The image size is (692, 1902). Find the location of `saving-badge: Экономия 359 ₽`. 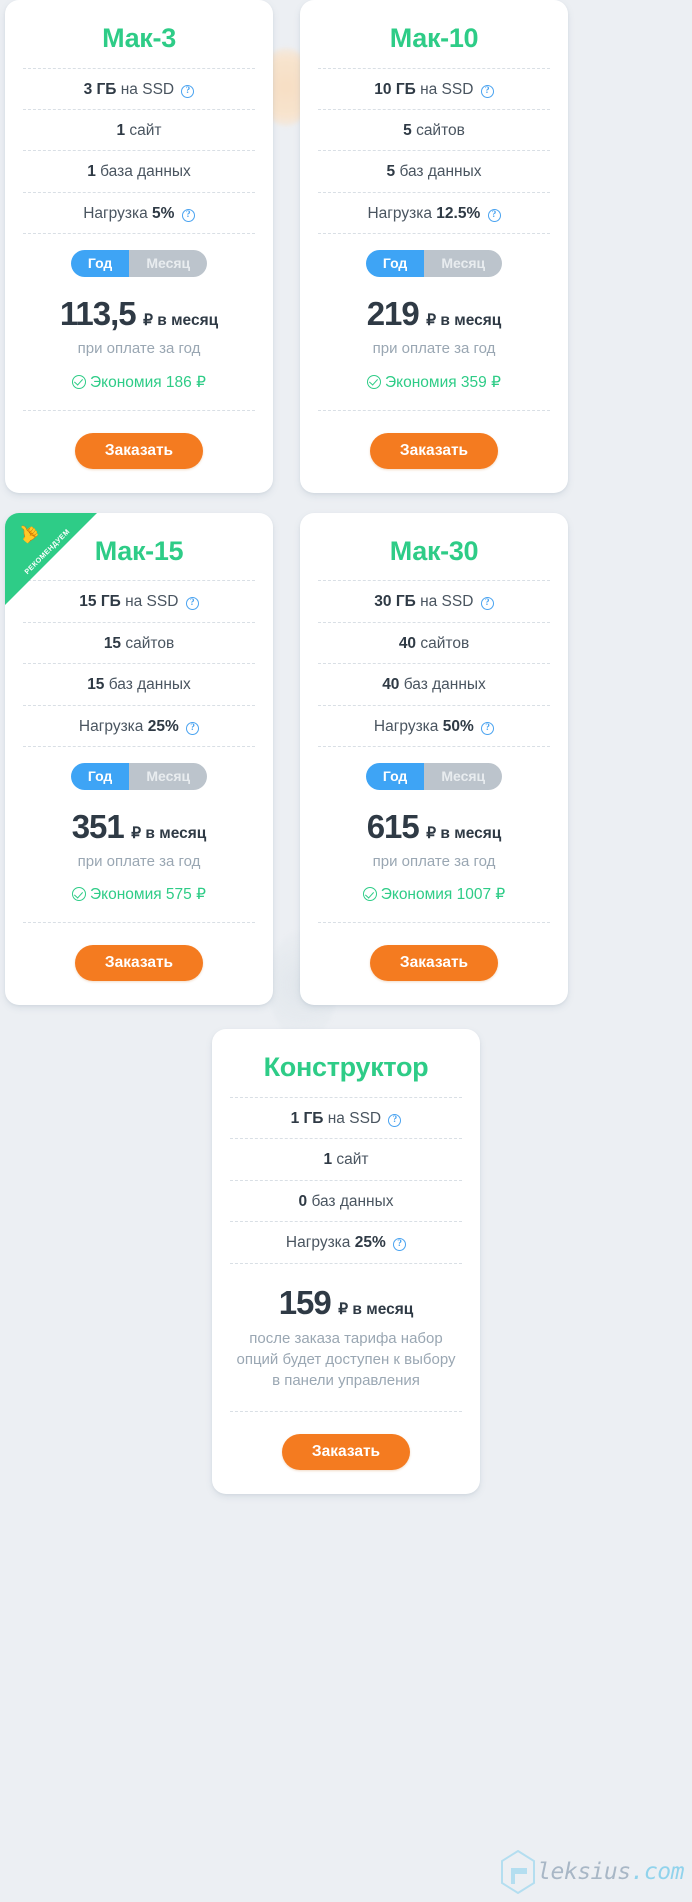

saving-badge: Экономия 359 ₽ is located at coordinates (434, 375).